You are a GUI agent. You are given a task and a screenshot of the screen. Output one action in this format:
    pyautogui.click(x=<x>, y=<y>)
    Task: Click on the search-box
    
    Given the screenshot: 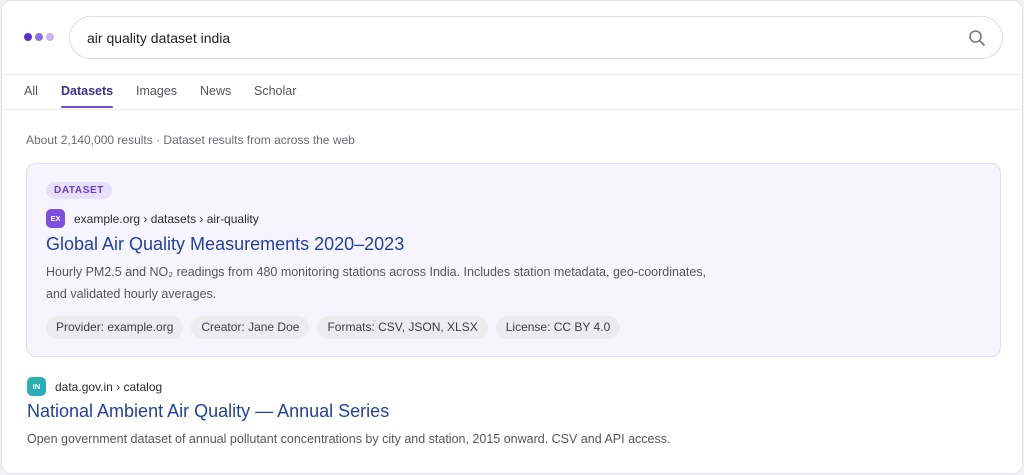 What is the action you would take?
    pyautogui.click(x=536, y=37)
    